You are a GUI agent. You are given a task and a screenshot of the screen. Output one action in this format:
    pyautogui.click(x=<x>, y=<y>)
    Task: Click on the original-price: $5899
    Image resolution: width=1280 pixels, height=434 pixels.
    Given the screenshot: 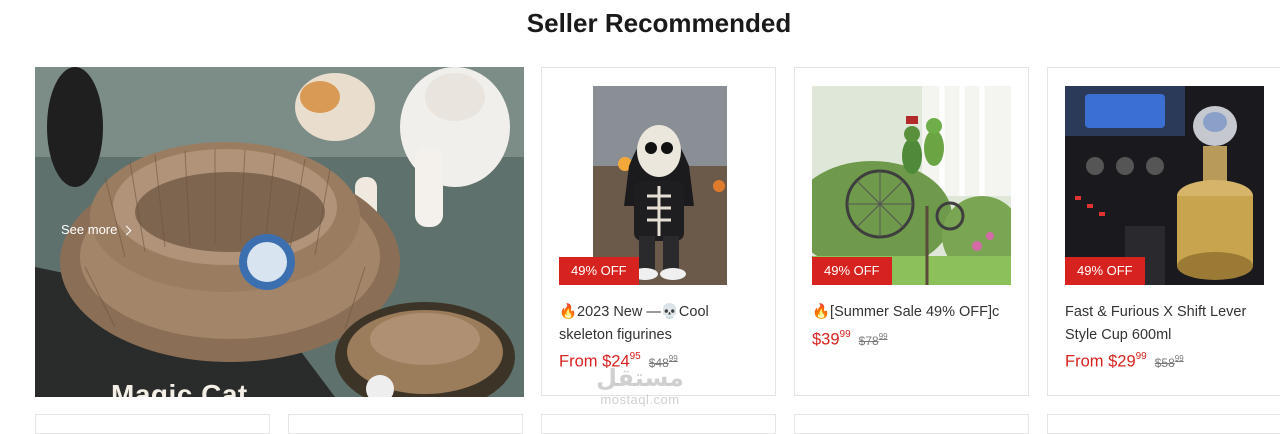 What is the action you would take?
    pyautogui.click(x=1169, y=361)
    